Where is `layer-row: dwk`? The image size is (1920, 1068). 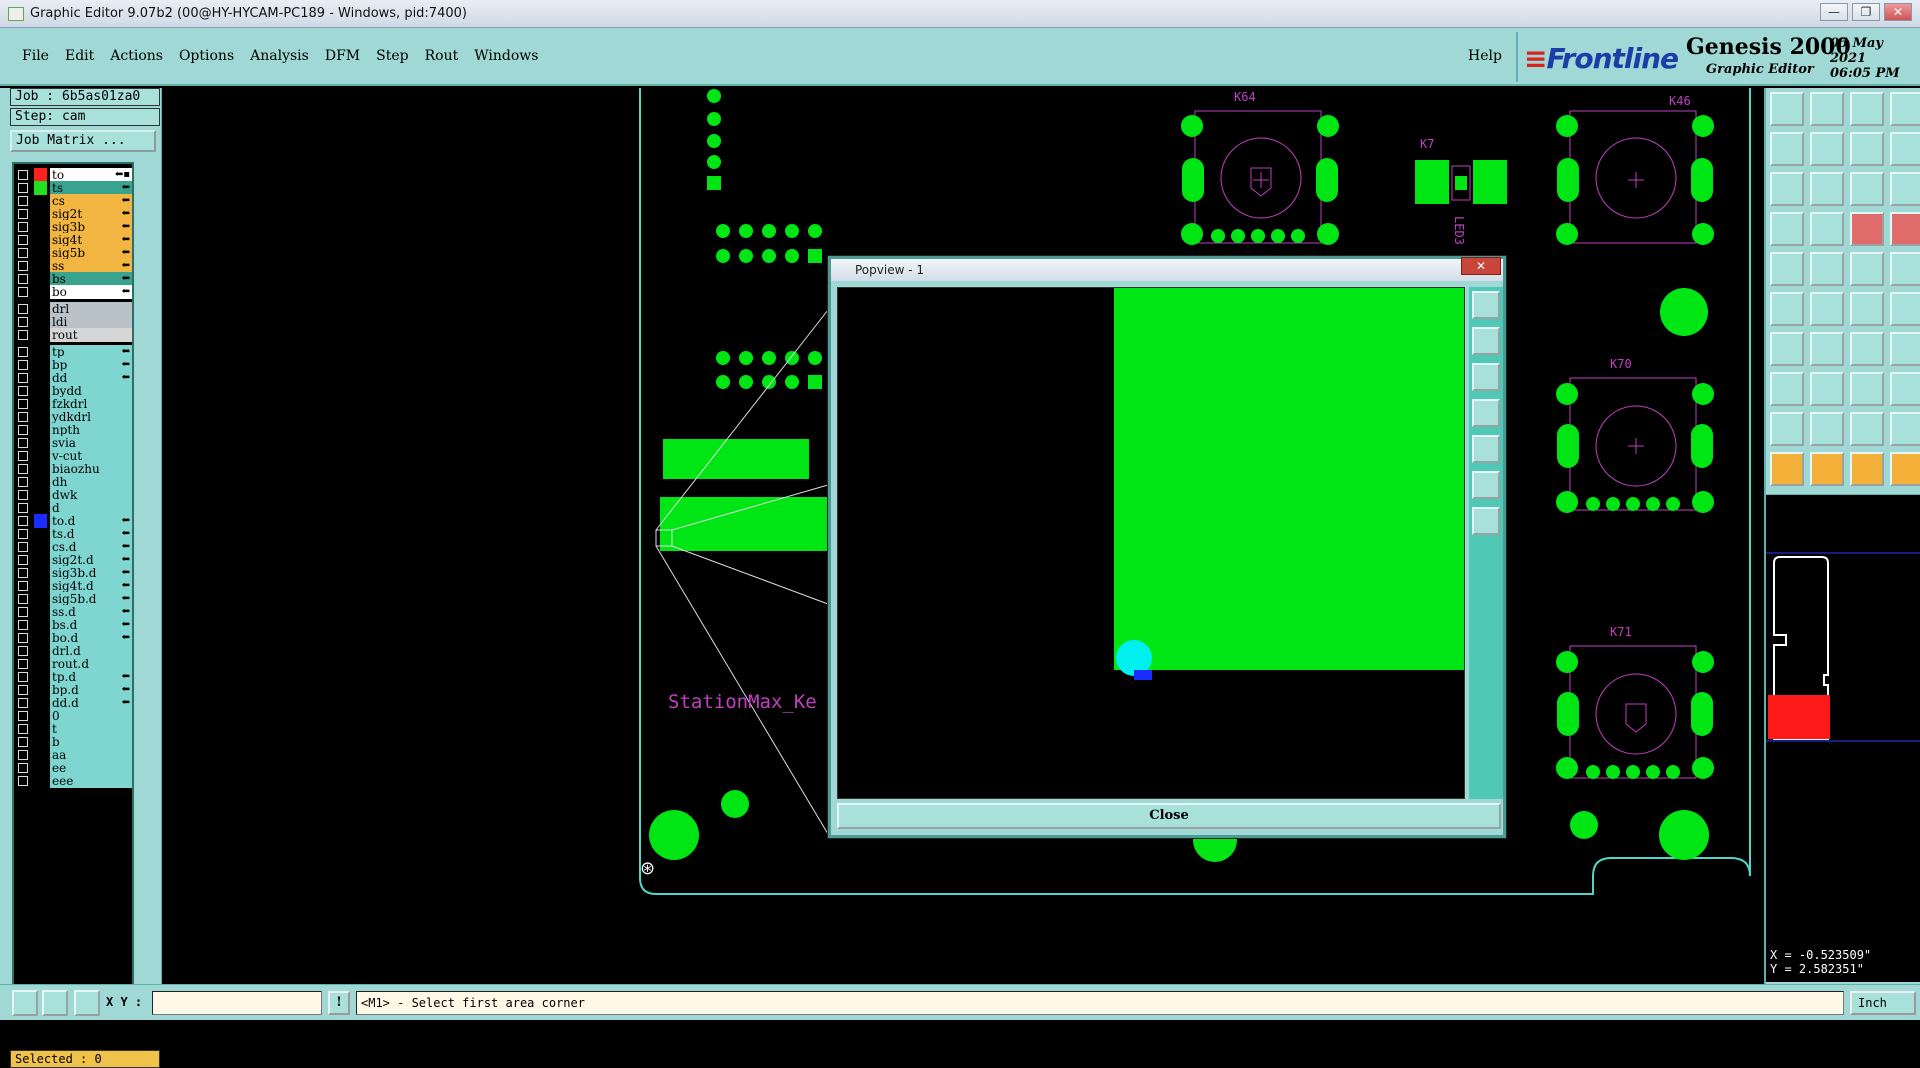 layer-row: dwk is located at coordinates (73, 495).